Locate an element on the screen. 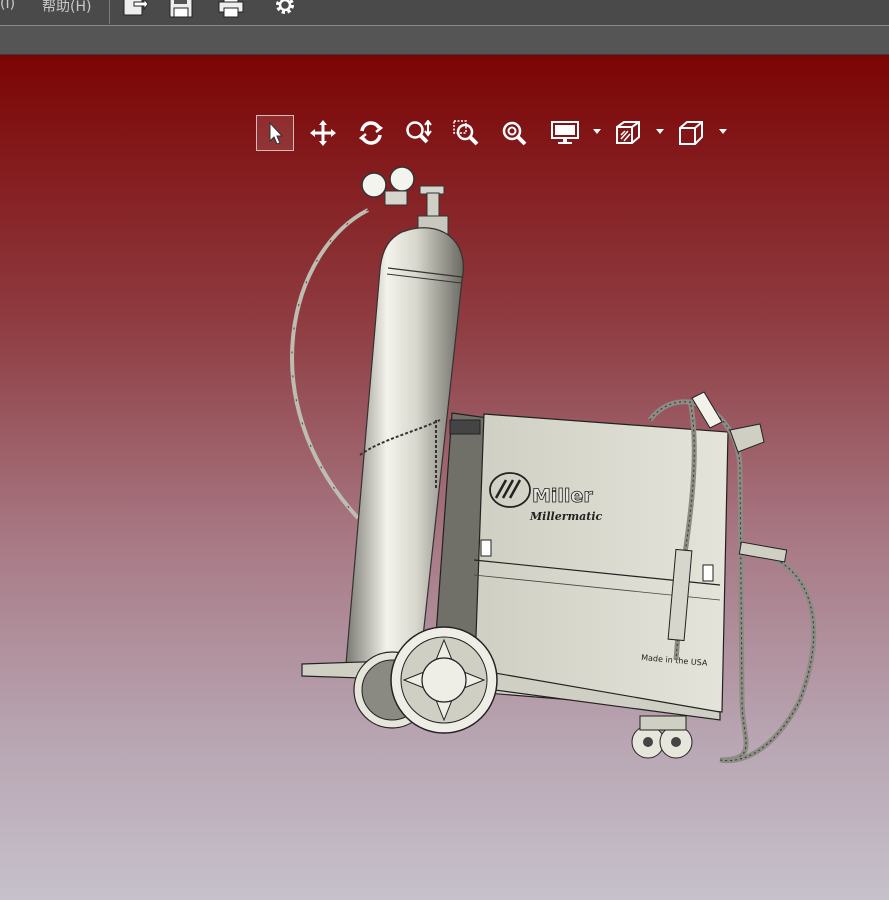 The height and width of the screenshot is (900, 889). settings-gear-icon is located at coordinates (285, 8).